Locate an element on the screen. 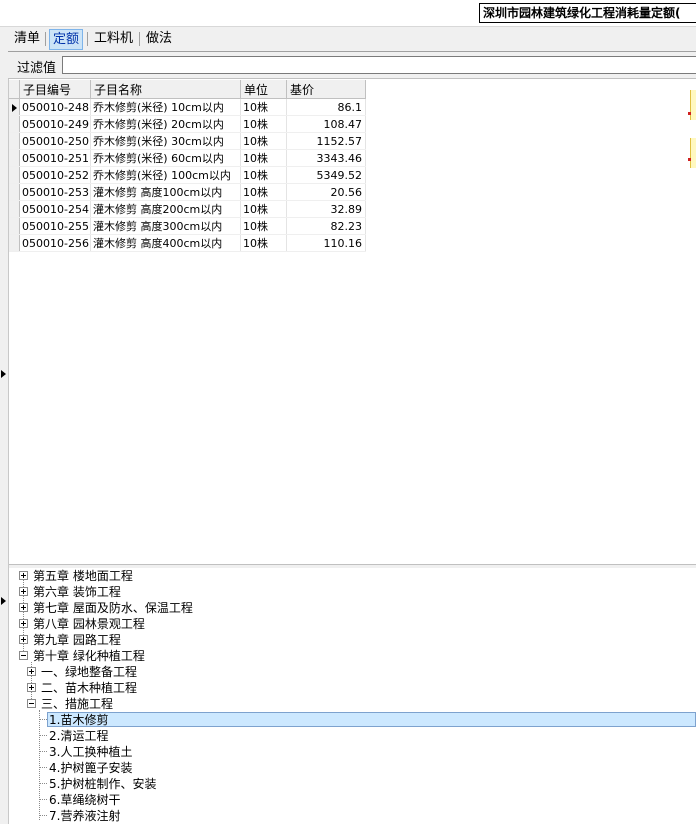 The height and width of the screenshot is (824, 696). tree-leaf-nutrient-injection: 7.营养液注射 is located at coordinates (84, 816).